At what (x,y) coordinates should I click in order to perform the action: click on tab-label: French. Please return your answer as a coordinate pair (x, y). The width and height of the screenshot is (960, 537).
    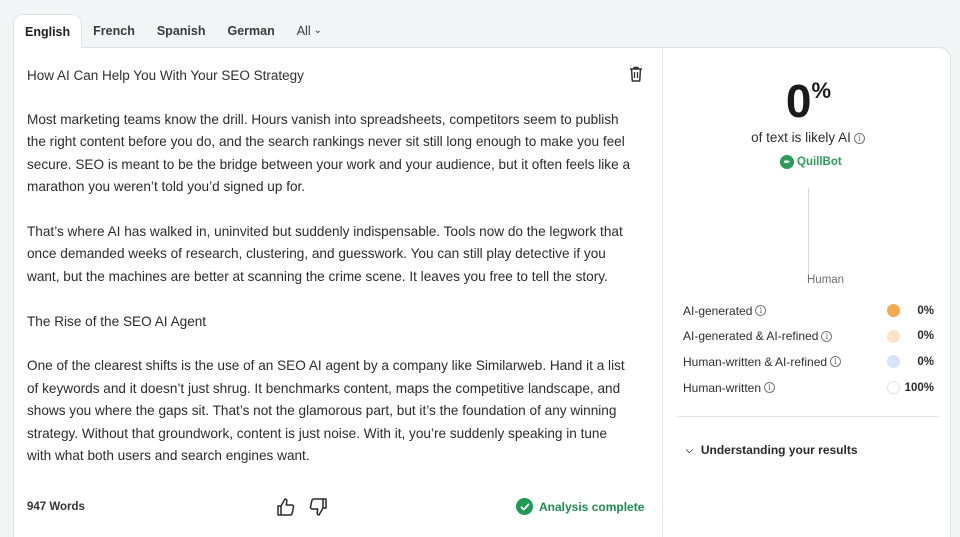
    Looking at the image, I should click on (114, 31).